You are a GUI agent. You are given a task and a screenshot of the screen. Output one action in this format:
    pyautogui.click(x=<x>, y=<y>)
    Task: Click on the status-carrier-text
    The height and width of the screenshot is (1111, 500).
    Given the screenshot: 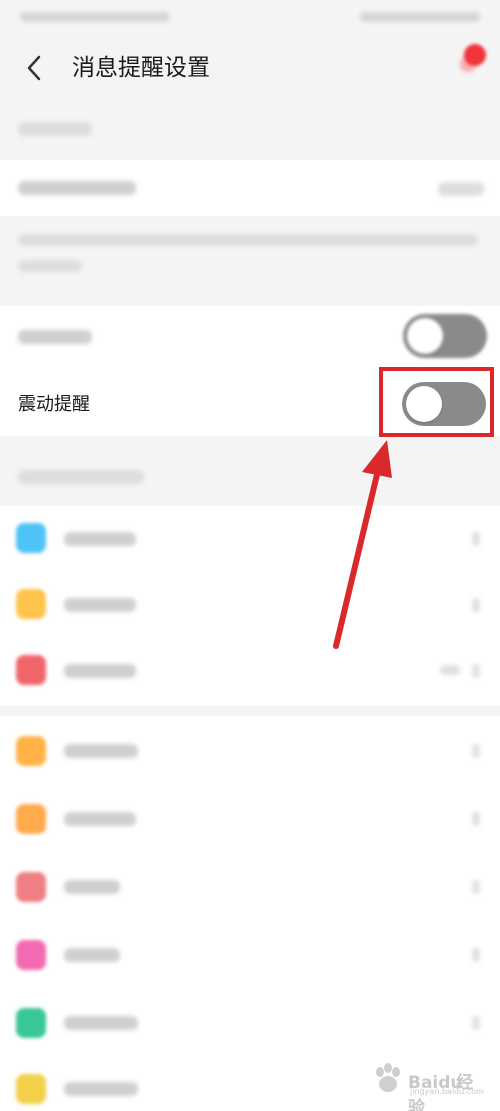 What is the action you would take?
    pyautogui.click(x=95, y=17)
    